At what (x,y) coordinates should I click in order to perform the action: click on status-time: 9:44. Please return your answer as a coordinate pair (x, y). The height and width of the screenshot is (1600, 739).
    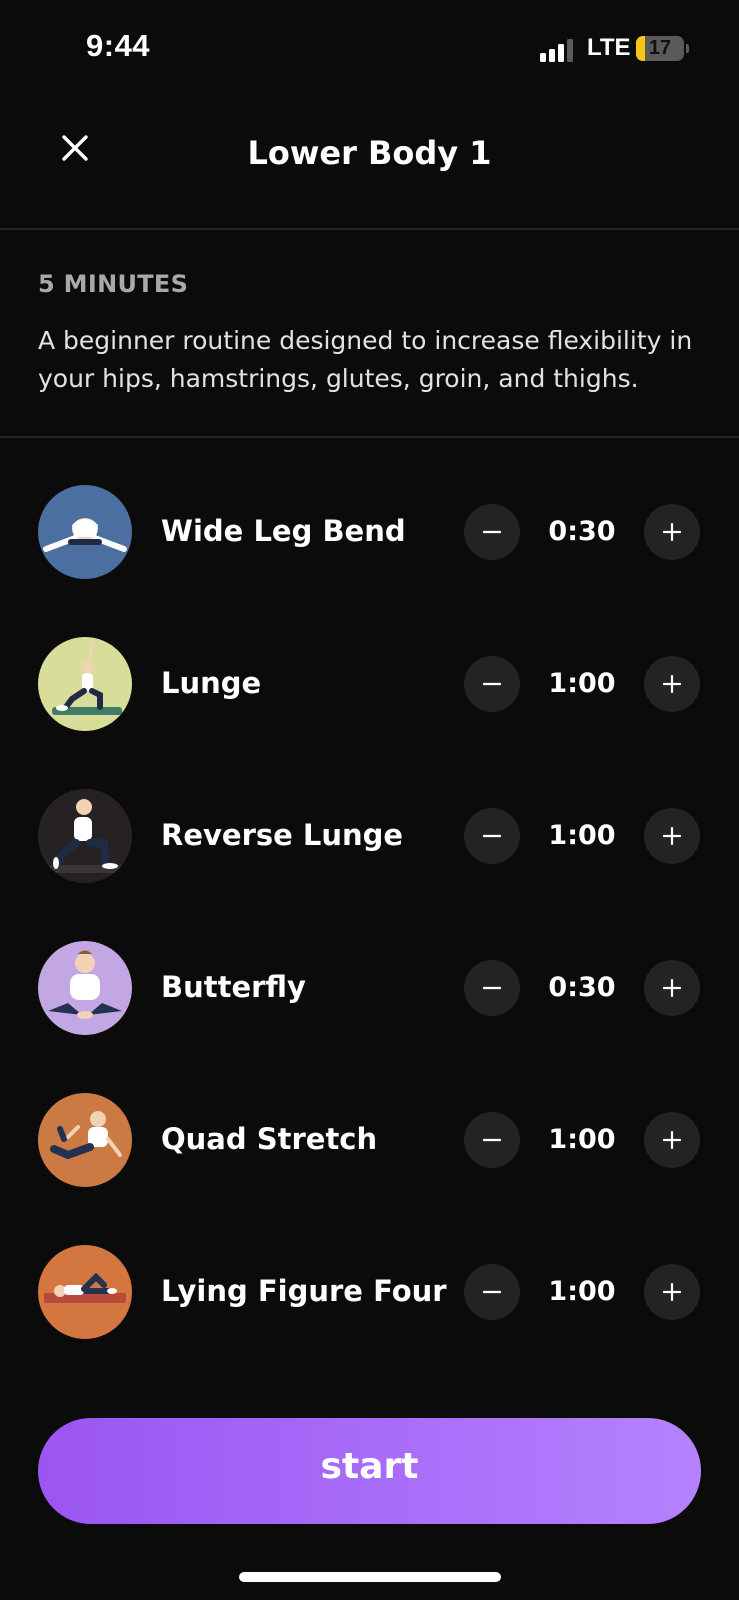
    Looking at the image, I should click on (118, 45).